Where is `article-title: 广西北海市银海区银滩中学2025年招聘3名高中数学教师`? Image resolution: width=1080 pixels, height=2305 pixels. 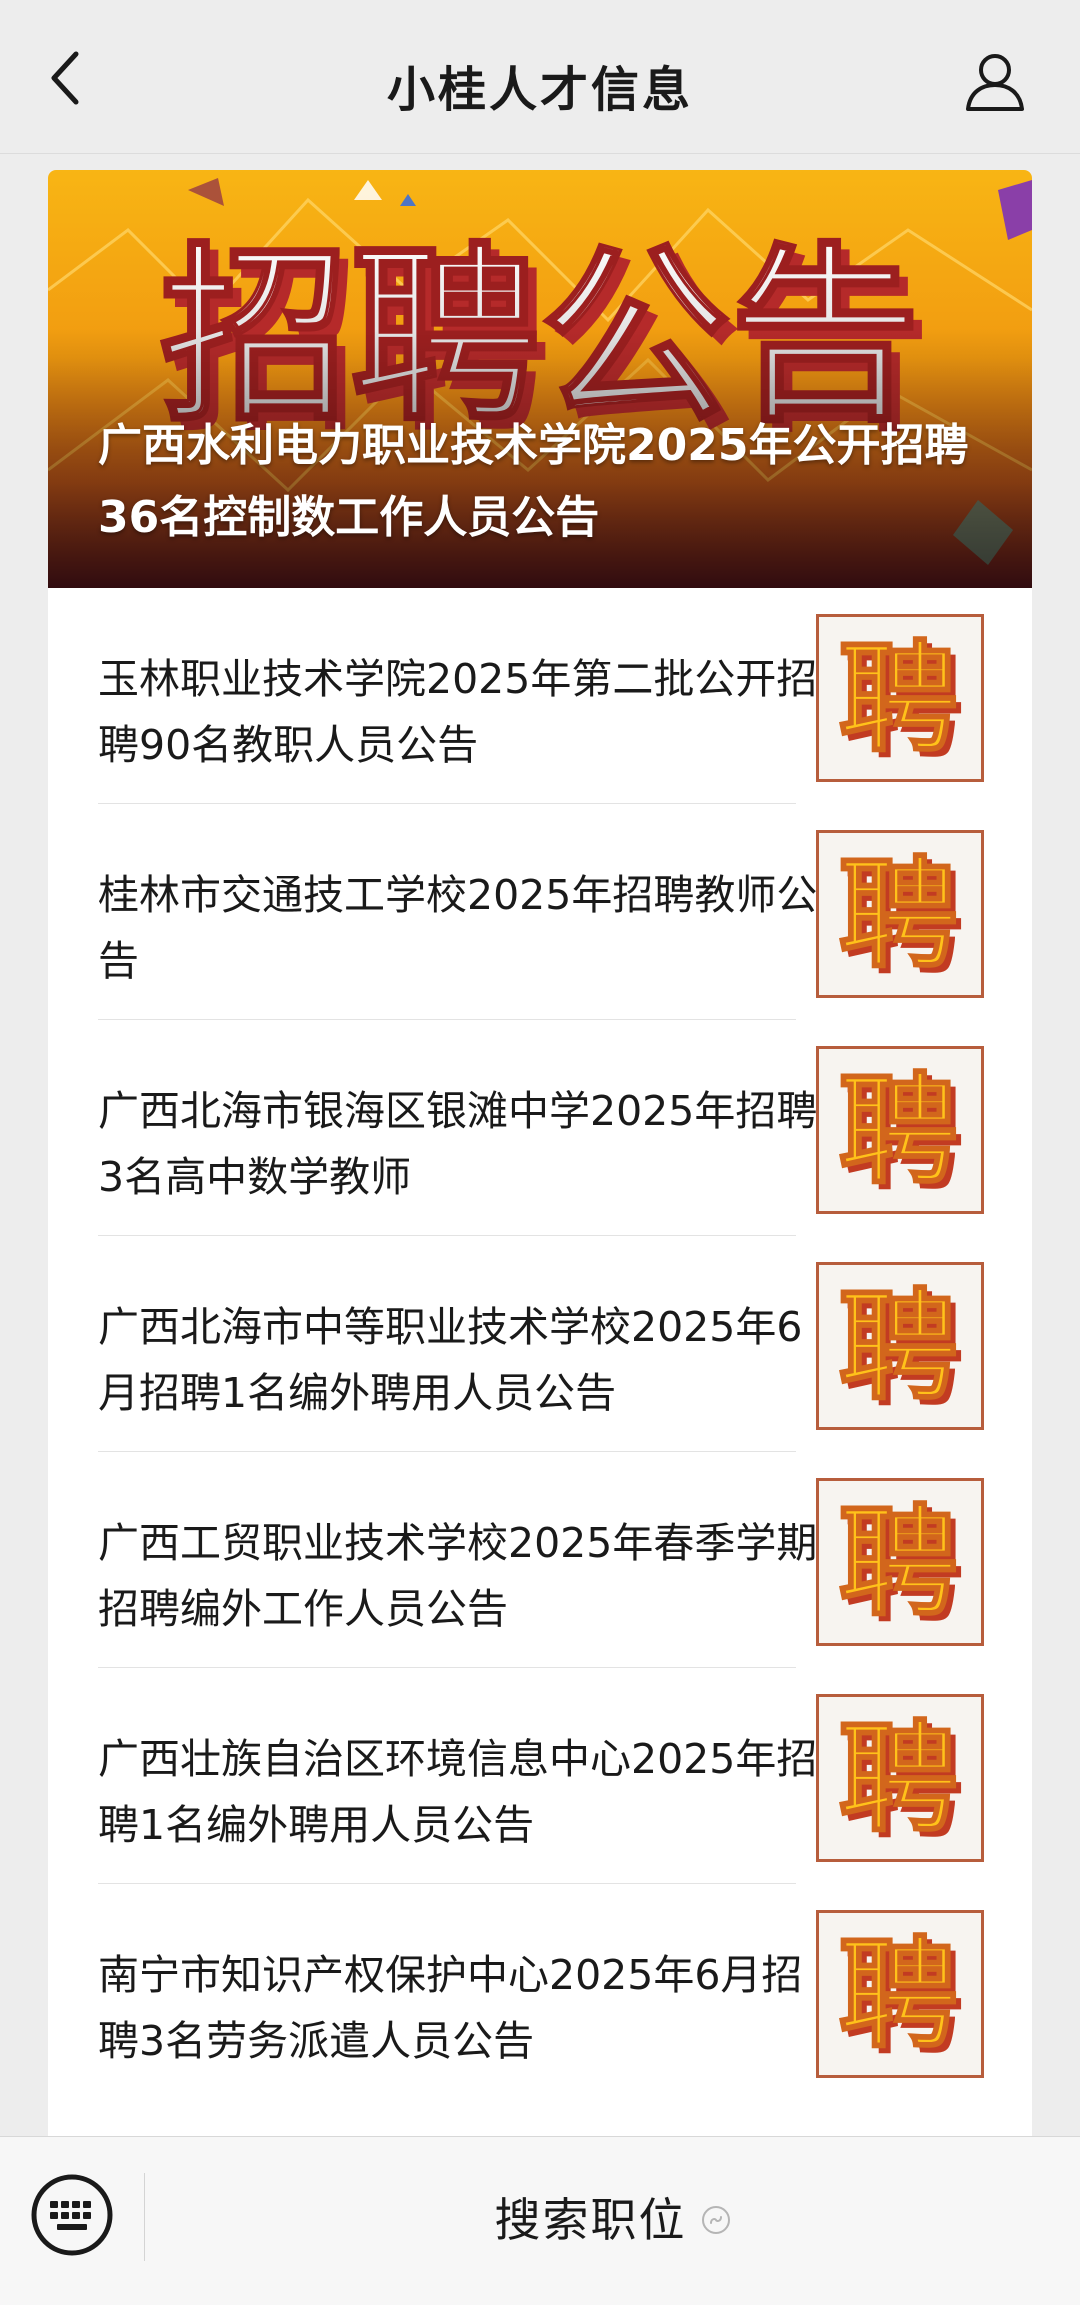 article-title: 广西北海市银海区银滩中学2025年招聘3名高中数学教师 is located at coordinates (458, 1144).